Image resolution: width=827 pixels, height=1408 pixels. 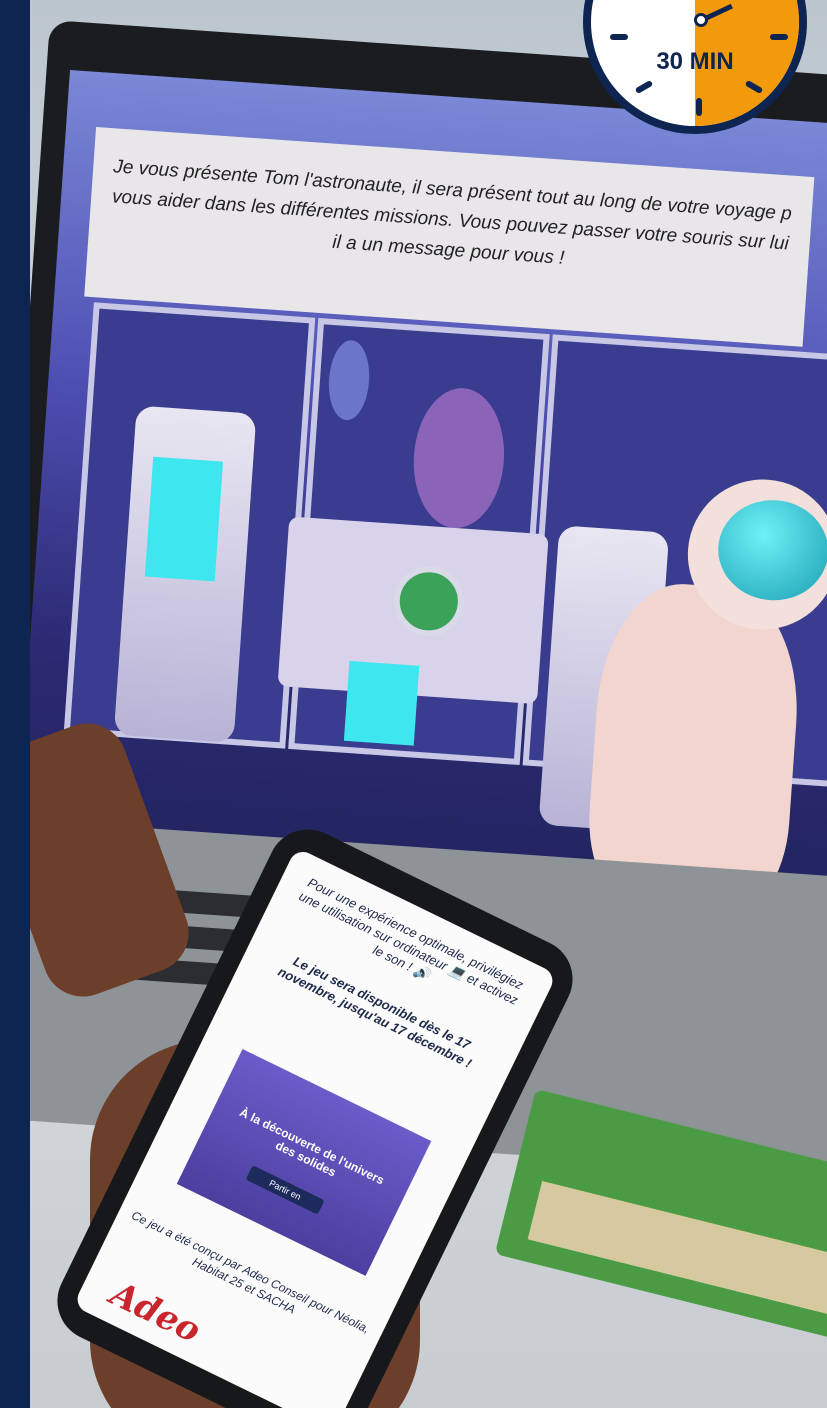 What do you see at coordinates (312, 1146) in the screenshot?
I see `game-banner-title: À la découverte de l'univers des solides` at bounding box center [312, 1146].